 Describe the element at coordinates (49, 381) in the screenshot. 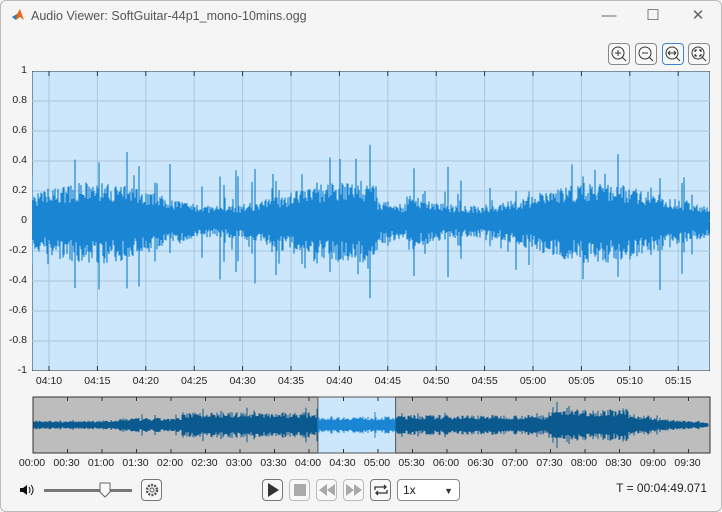

I see `x-tick-label: 04:10` at that location.